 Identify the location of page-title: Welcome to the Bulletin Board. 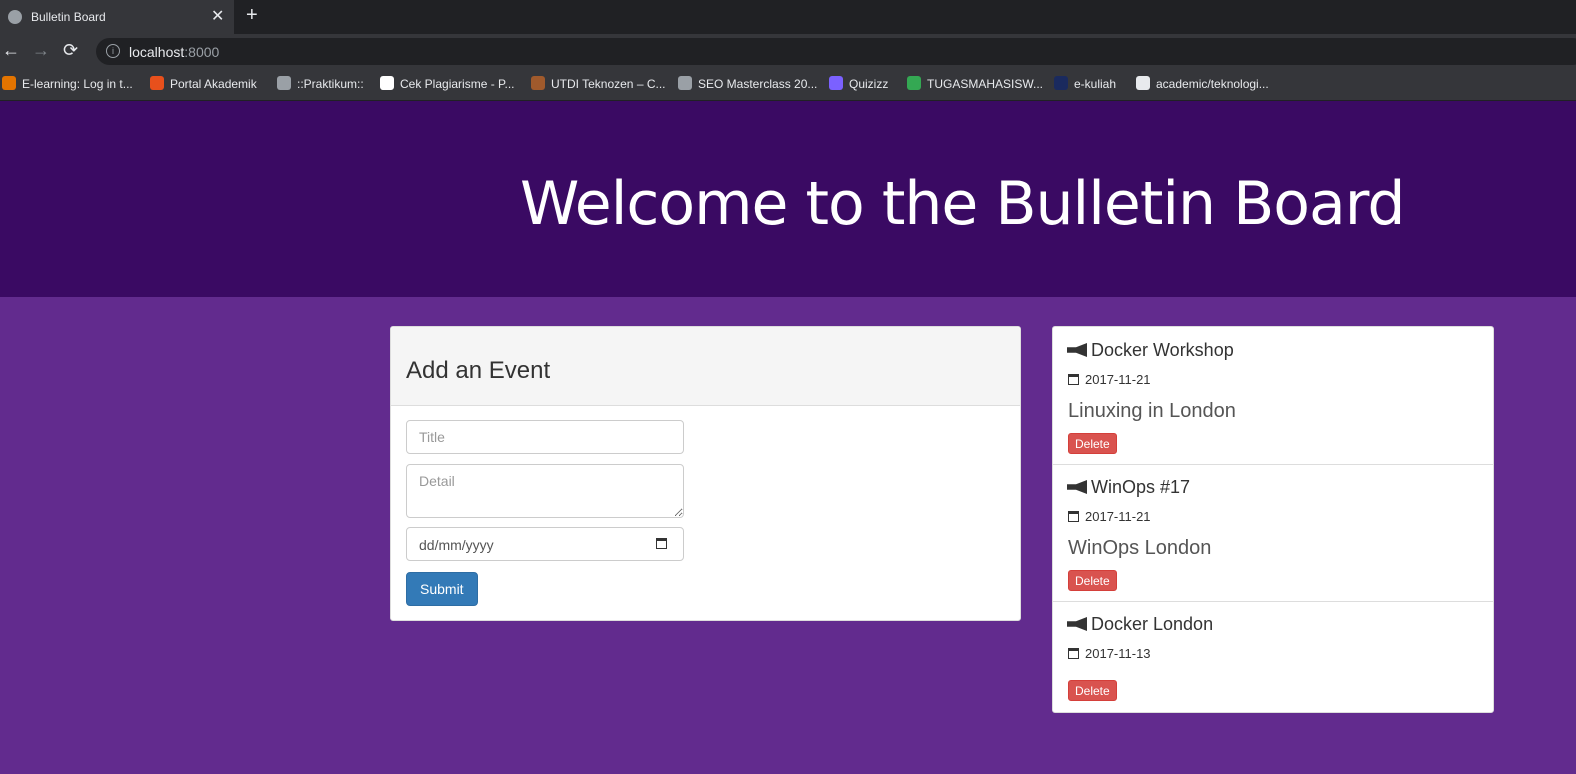
(962, 204).